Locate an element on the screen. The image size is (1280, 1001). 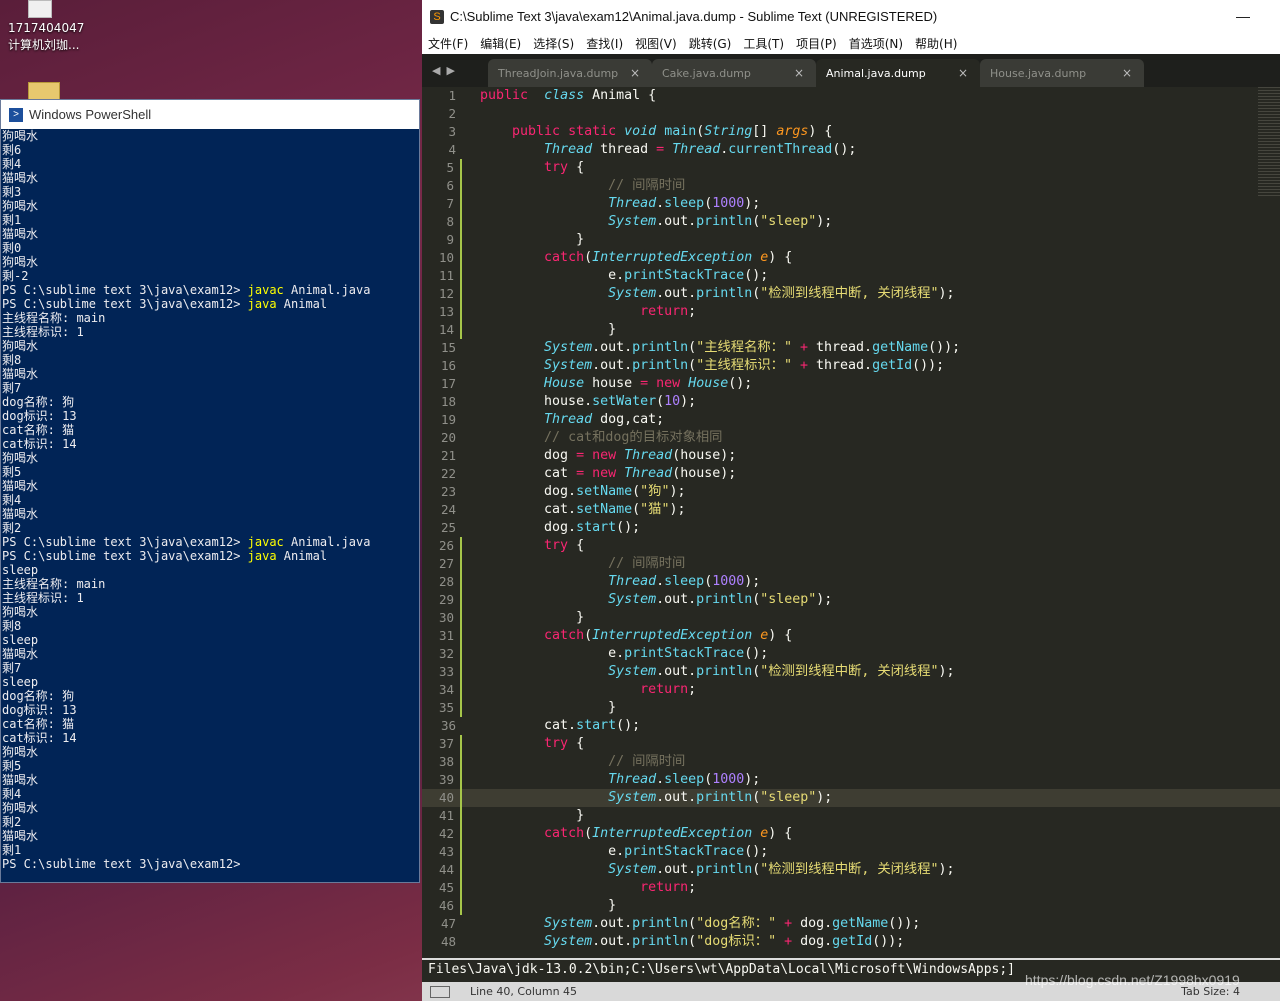
tab-nav-arrows: ◀ ▶ is located at coordinates (455, 70).